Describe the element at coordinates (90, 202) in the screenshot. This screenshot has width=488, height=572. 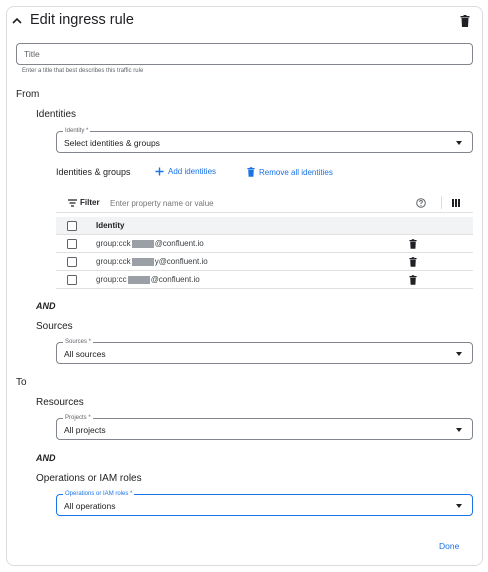
I see `filter-label: Filter` at that location.